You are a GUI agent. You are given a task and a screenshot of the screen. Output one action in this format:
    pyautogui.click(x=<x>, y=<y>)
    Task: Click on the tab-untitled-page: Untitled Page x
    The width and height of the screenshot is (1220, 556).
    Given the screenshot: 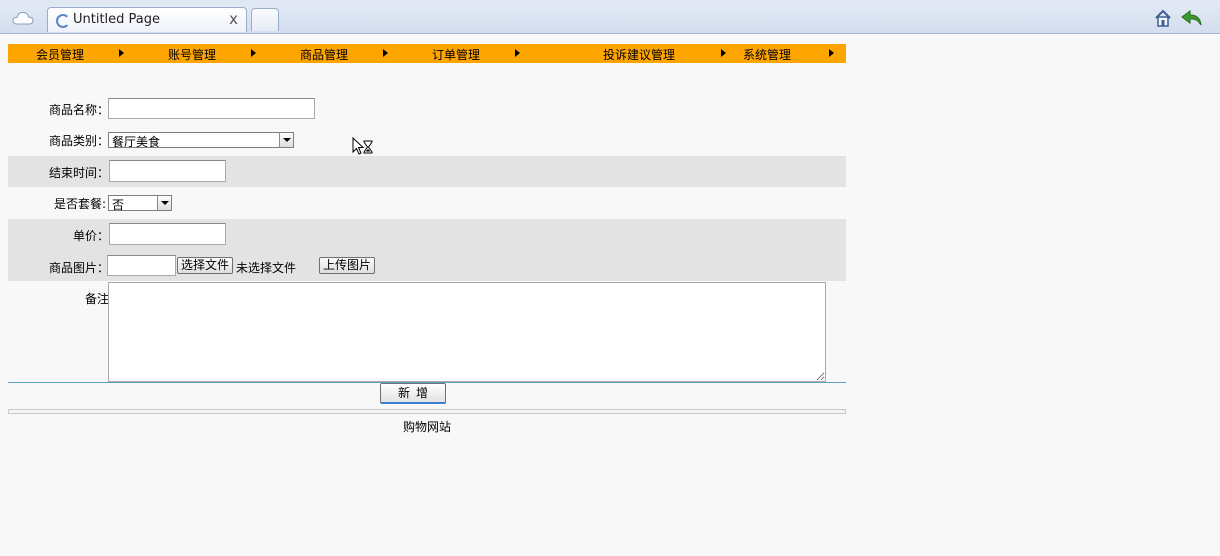 What is the action you would take?
    pyautogui.click(x=147, y=19)
    